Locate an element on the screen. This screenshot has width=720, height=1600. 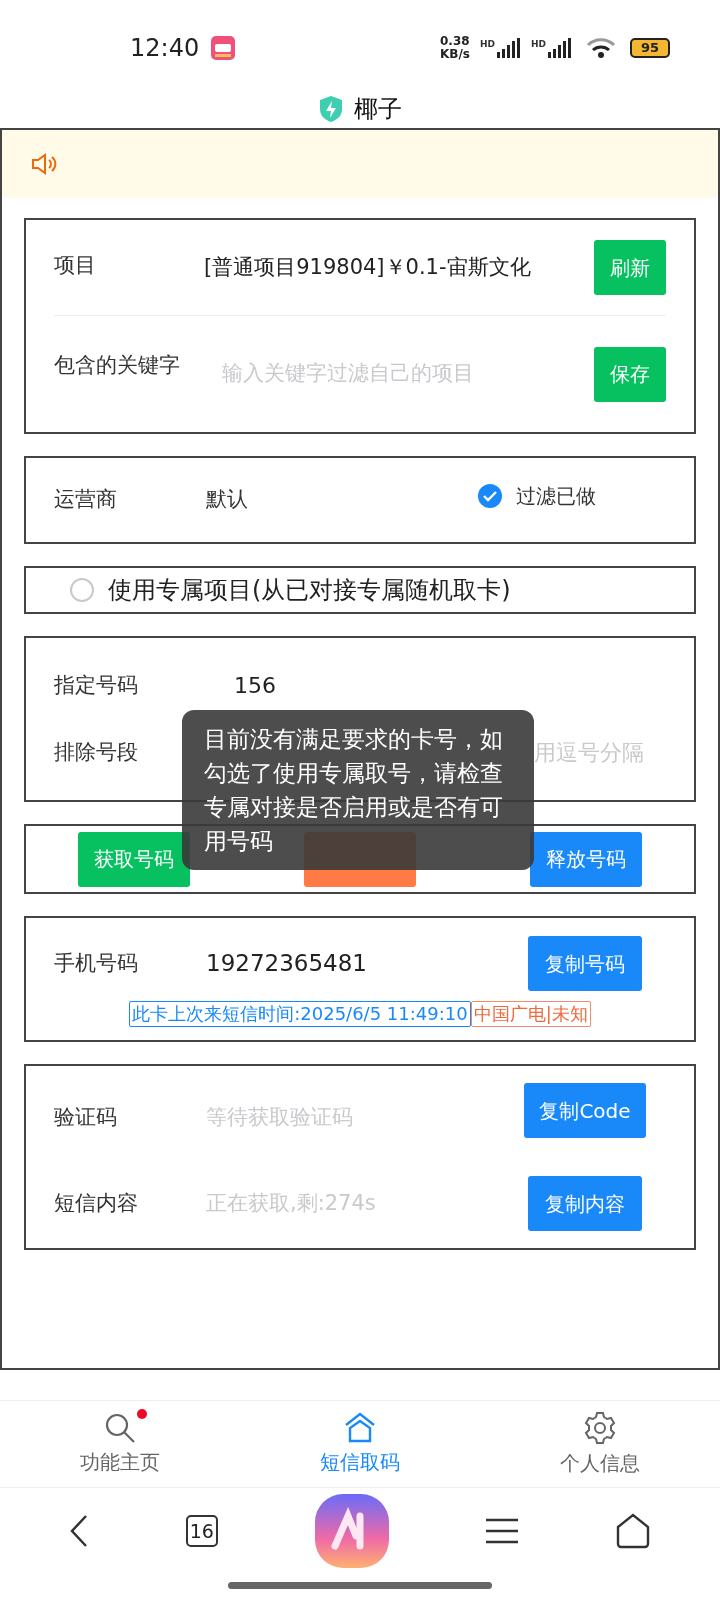
action-button: 释放号码 is located at coordinates (586, 859).